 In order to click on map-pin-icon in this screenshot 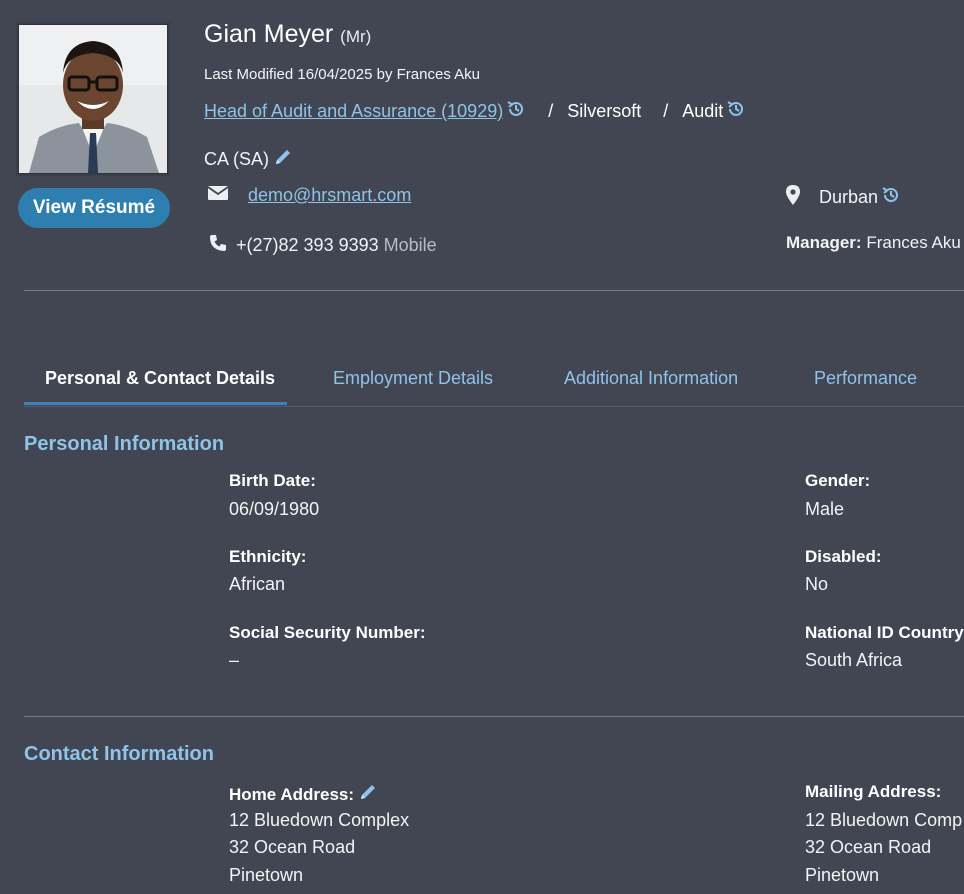, I will do `click(793, 197)`.